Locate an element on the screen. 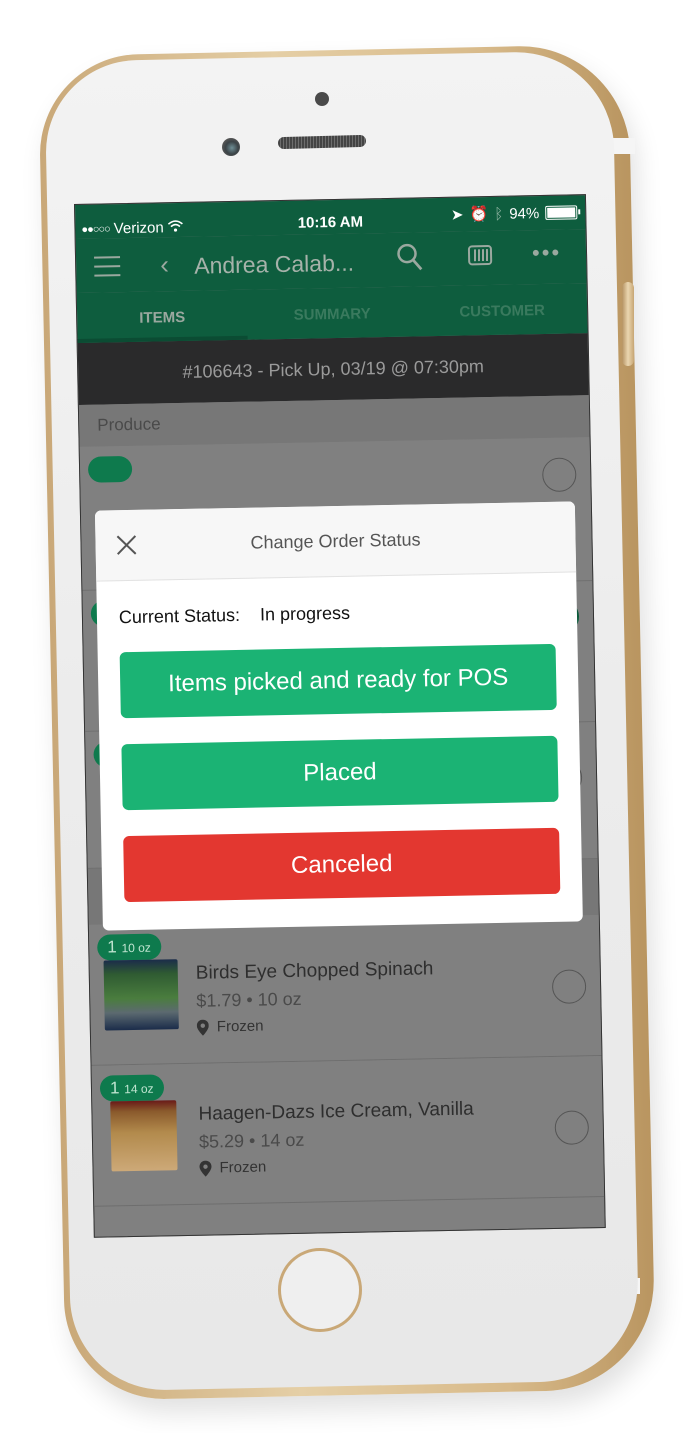 This screenshot has height=1433, width=695. items-picked-button: Items picked and ready for POS is located at coordinates (338, 681).